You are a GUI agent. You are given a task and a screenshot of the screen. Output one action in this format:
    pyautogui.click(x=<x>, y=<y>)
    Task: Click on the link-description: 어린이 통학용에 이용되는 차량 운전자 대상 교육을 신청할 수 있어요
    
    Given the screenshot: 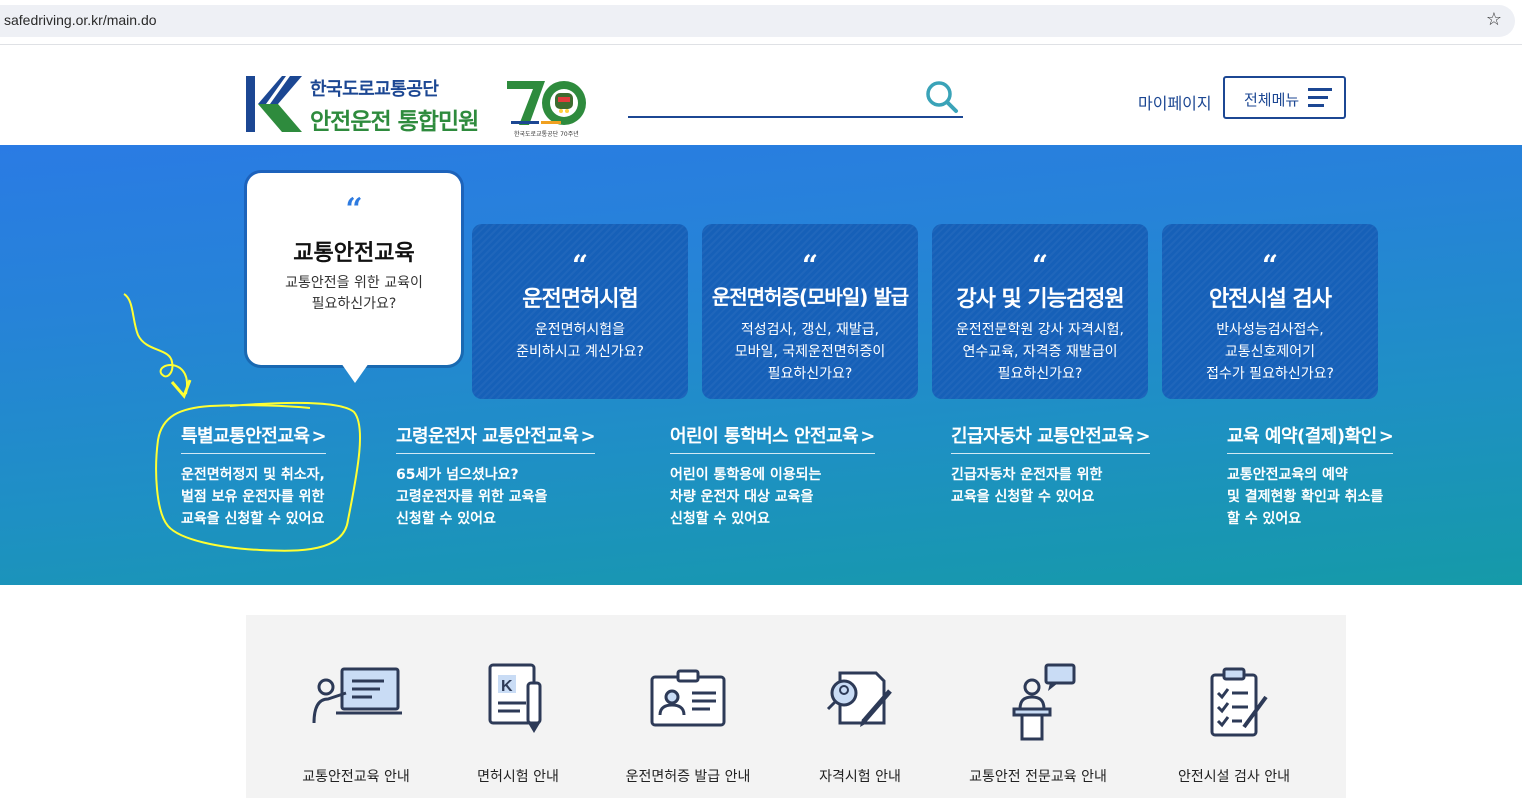 What is the action you would take?
    pyautogui.click(x=746, y=497)
    